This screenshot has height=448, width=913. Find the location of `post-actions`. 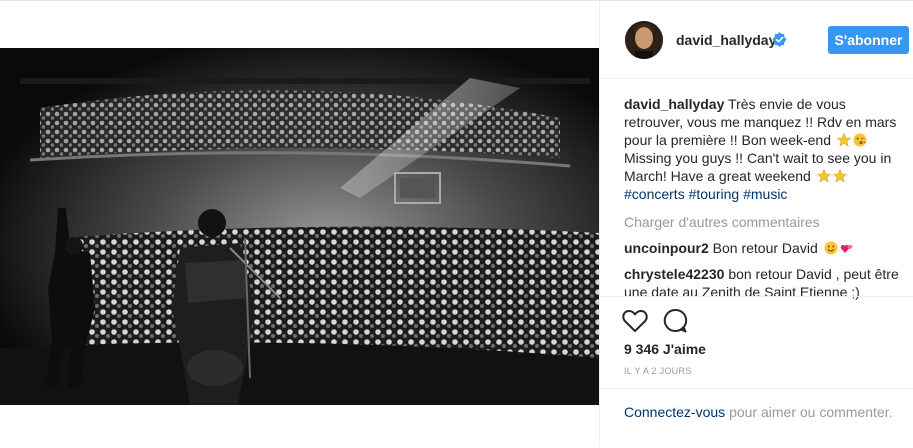

post-actions is located at coordinates (756, 314).